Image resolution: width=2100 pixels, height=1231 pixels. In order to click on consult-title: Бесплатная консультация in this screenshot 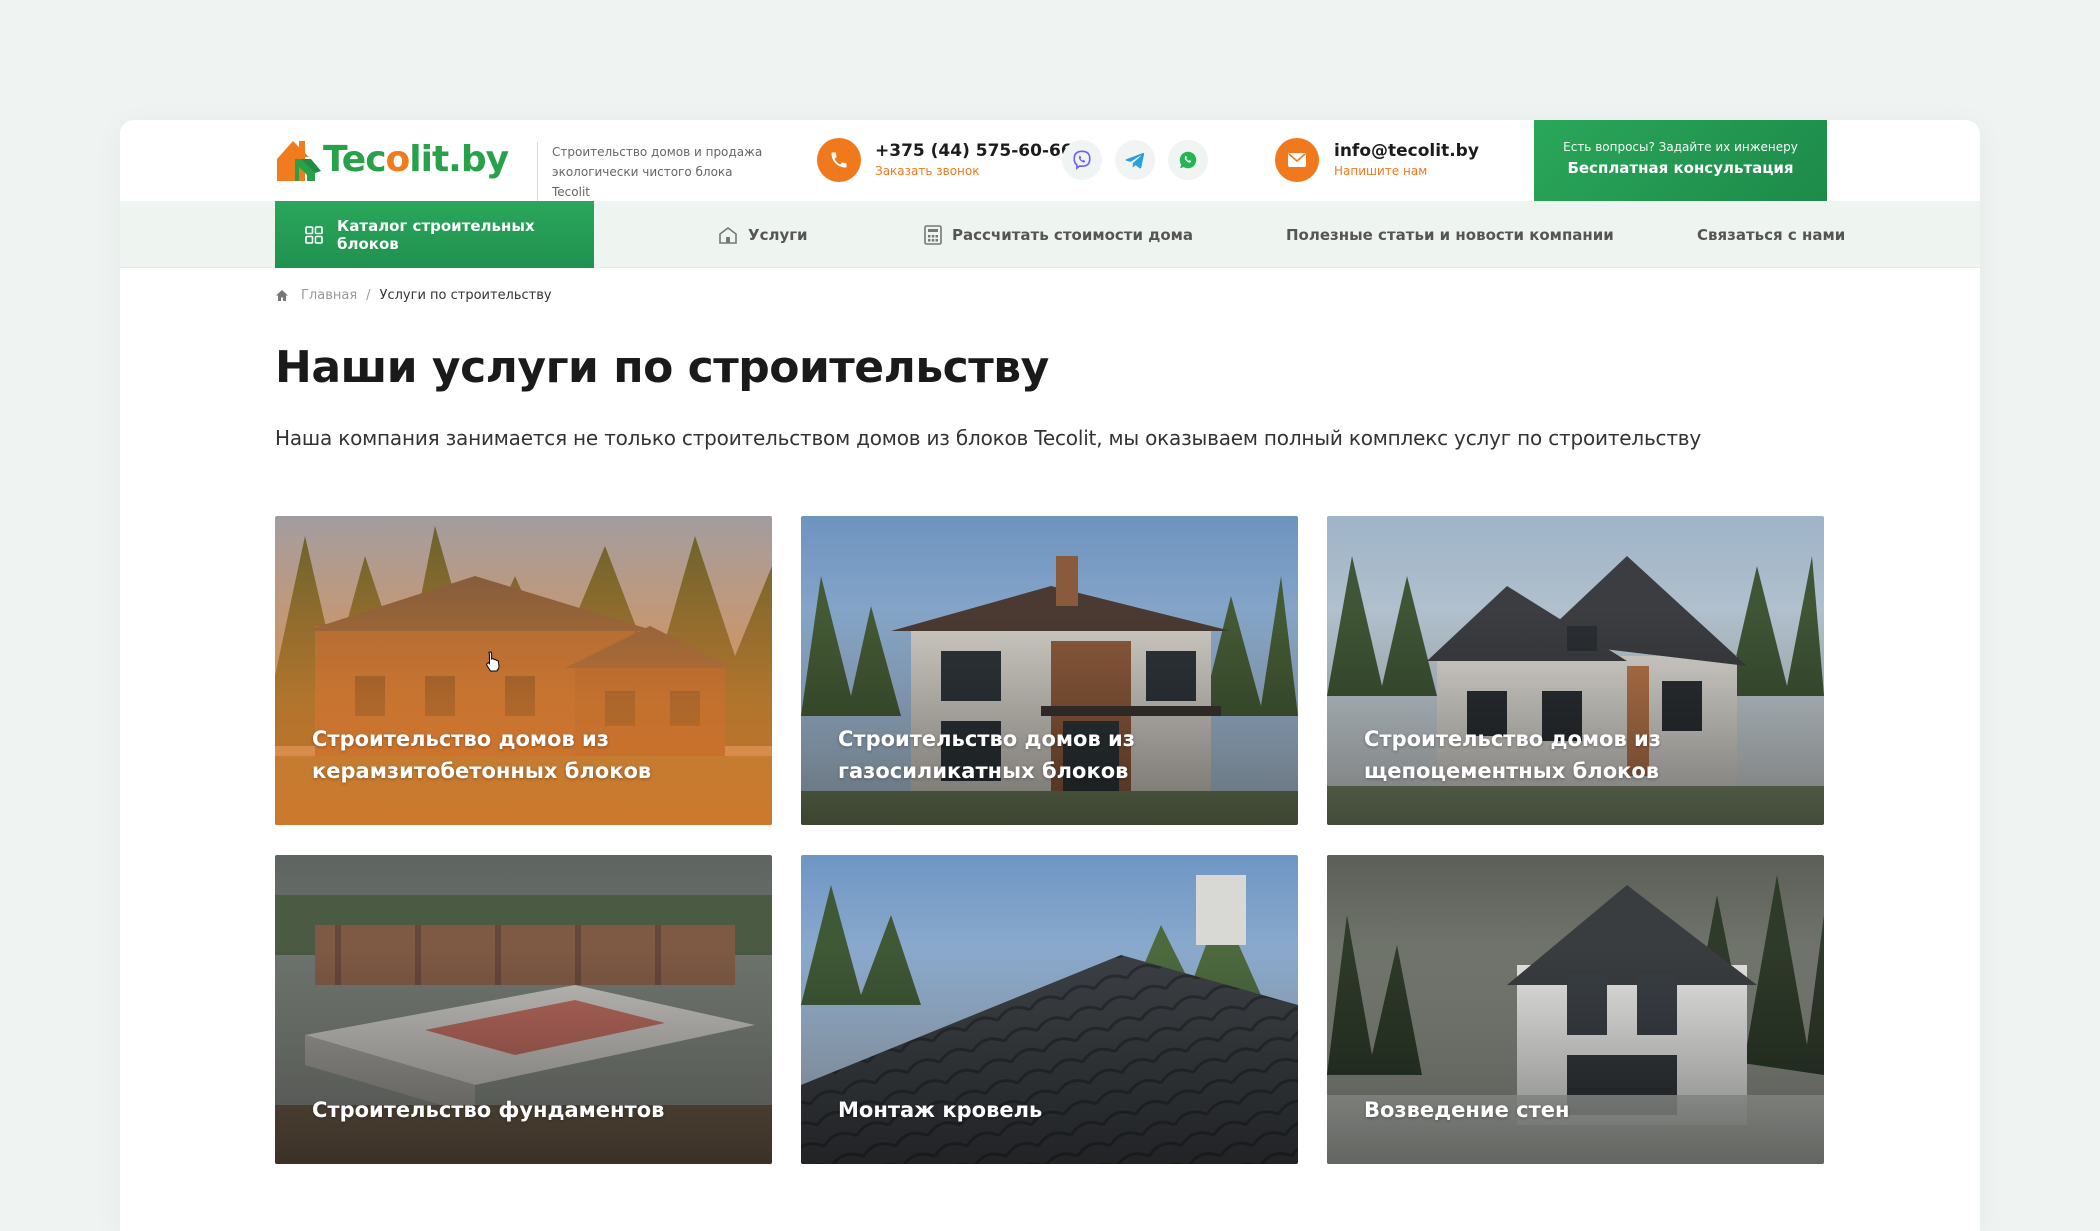, I will do `click(1680, 168)`.